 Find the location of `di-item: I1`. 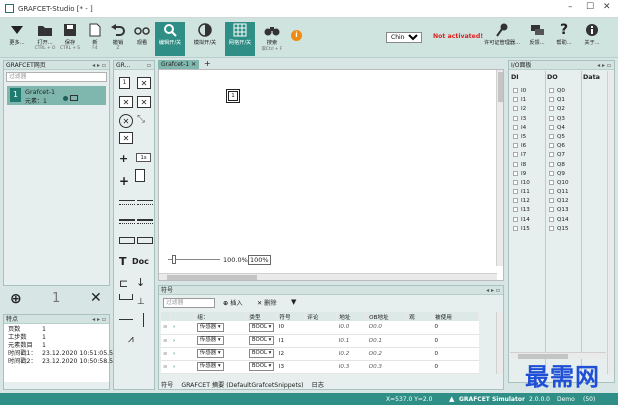

di-item: I1 is located at coordinates (521, 101).